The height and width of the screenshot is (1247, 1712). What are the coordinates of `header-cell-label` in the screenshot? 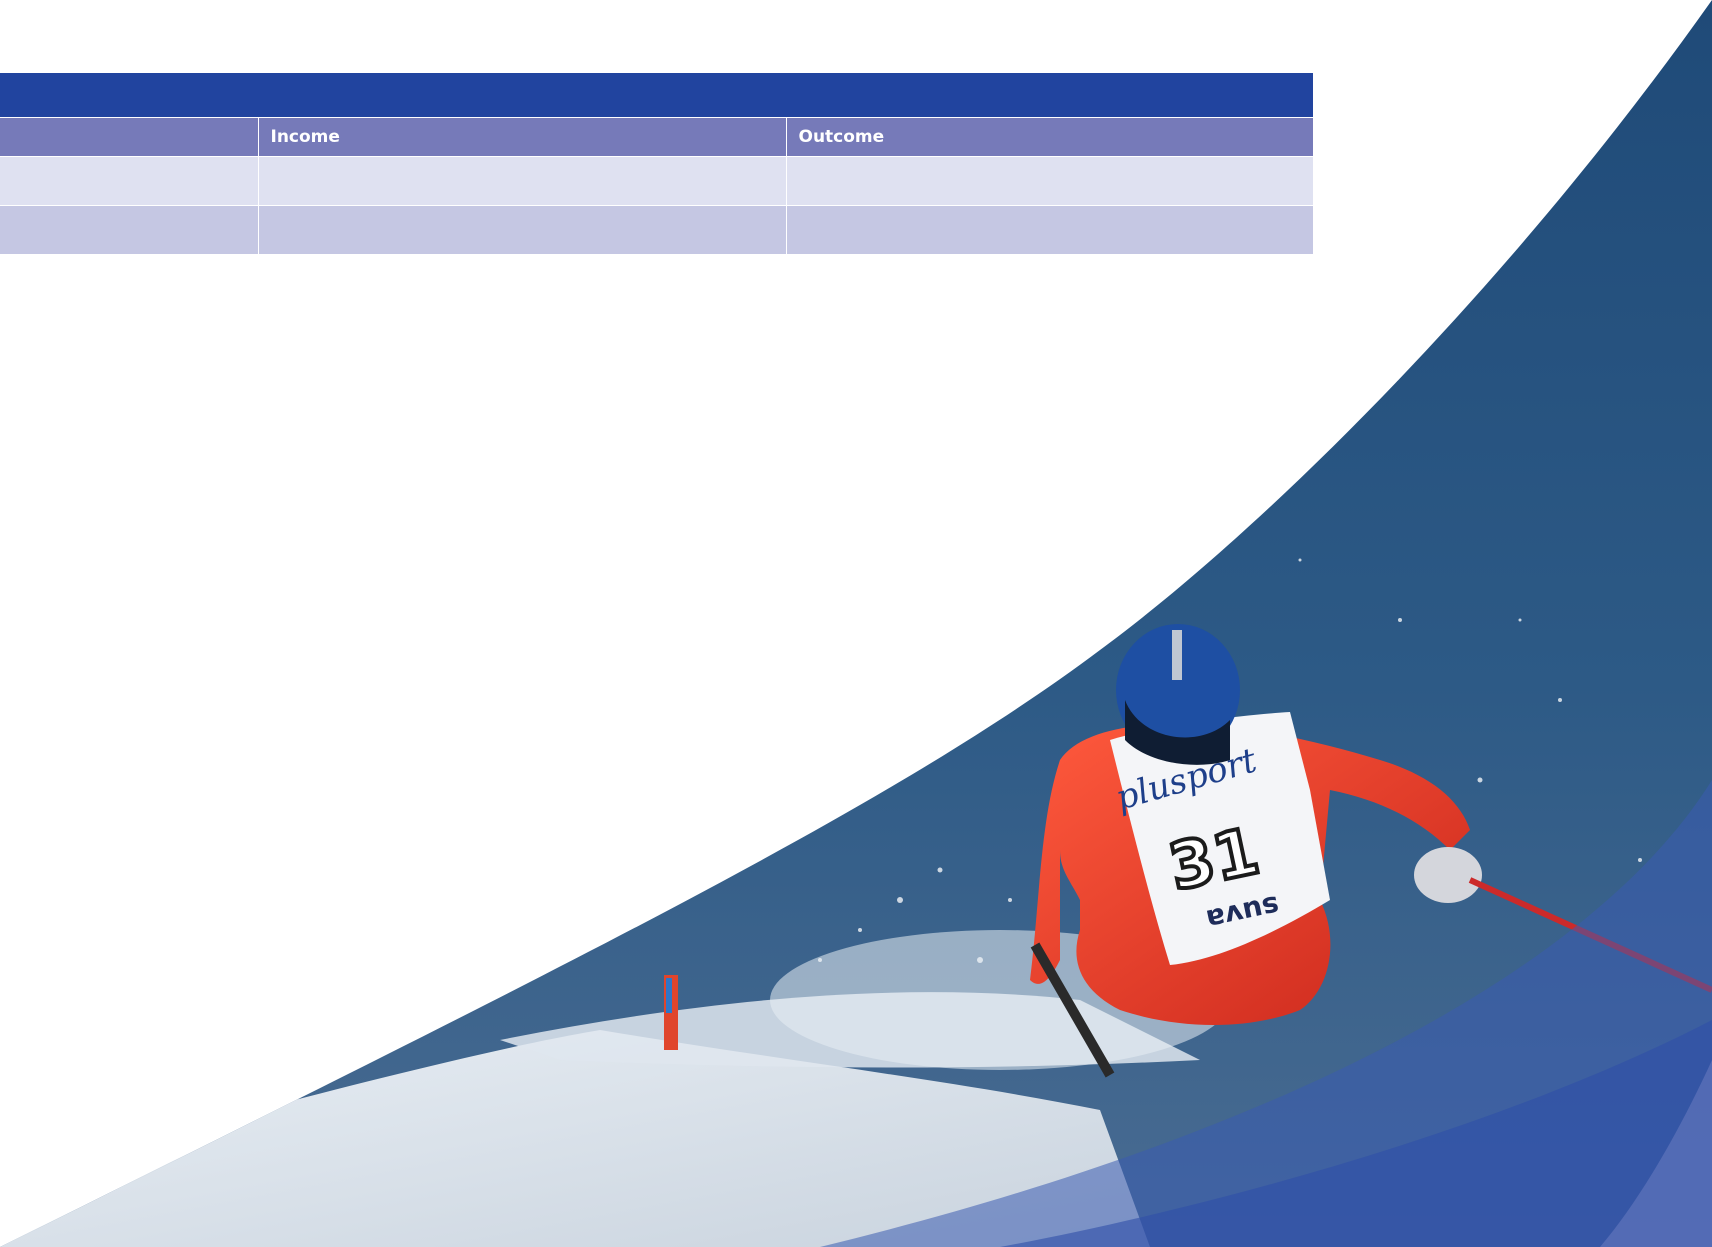 It's located at (129, 137).